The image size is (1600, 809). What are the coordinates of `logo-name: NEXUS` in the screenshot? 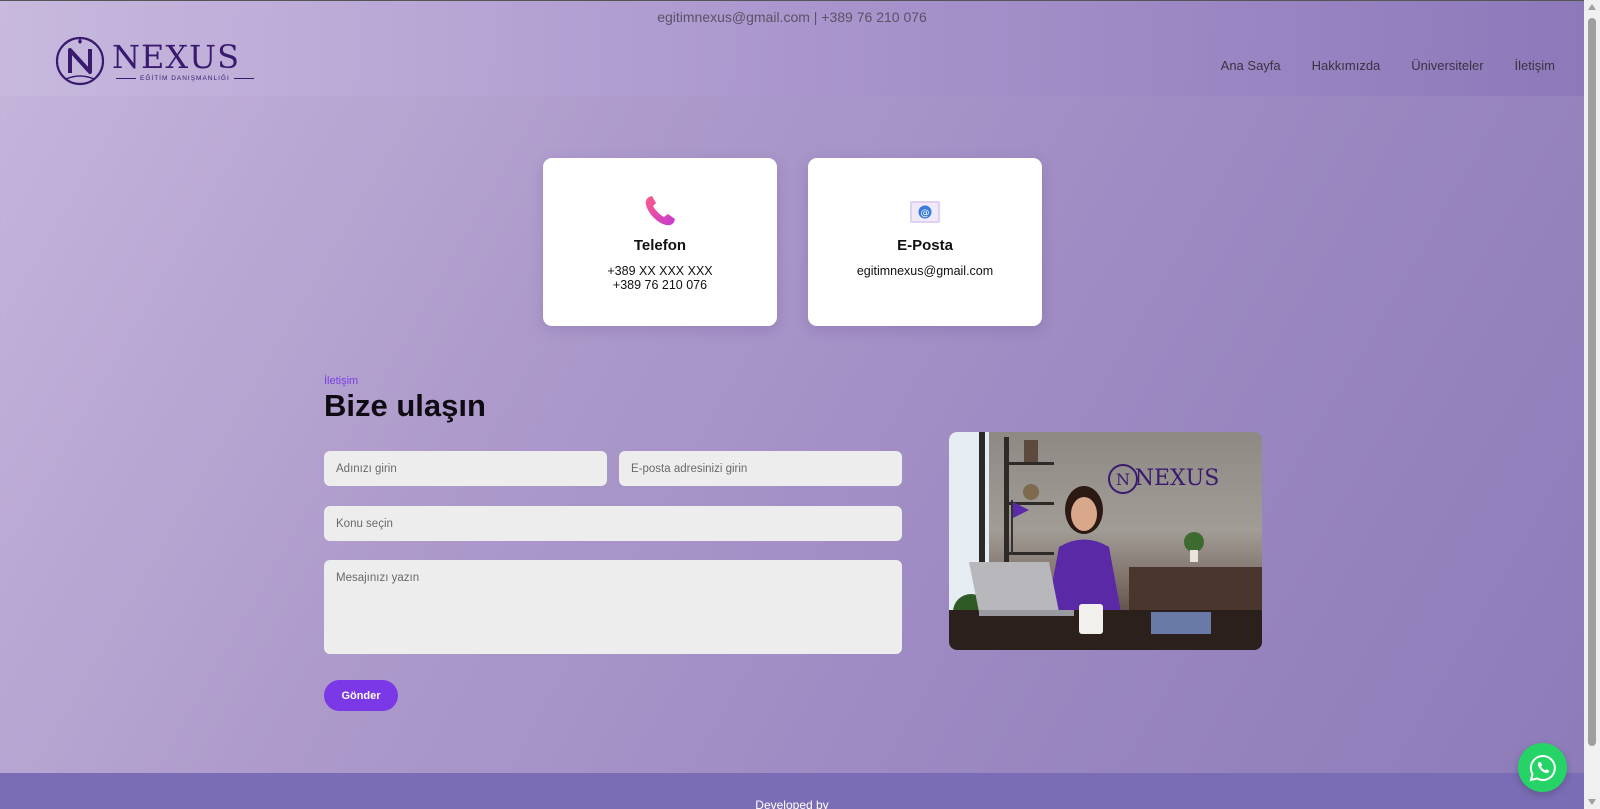 It's located at (176, 56).